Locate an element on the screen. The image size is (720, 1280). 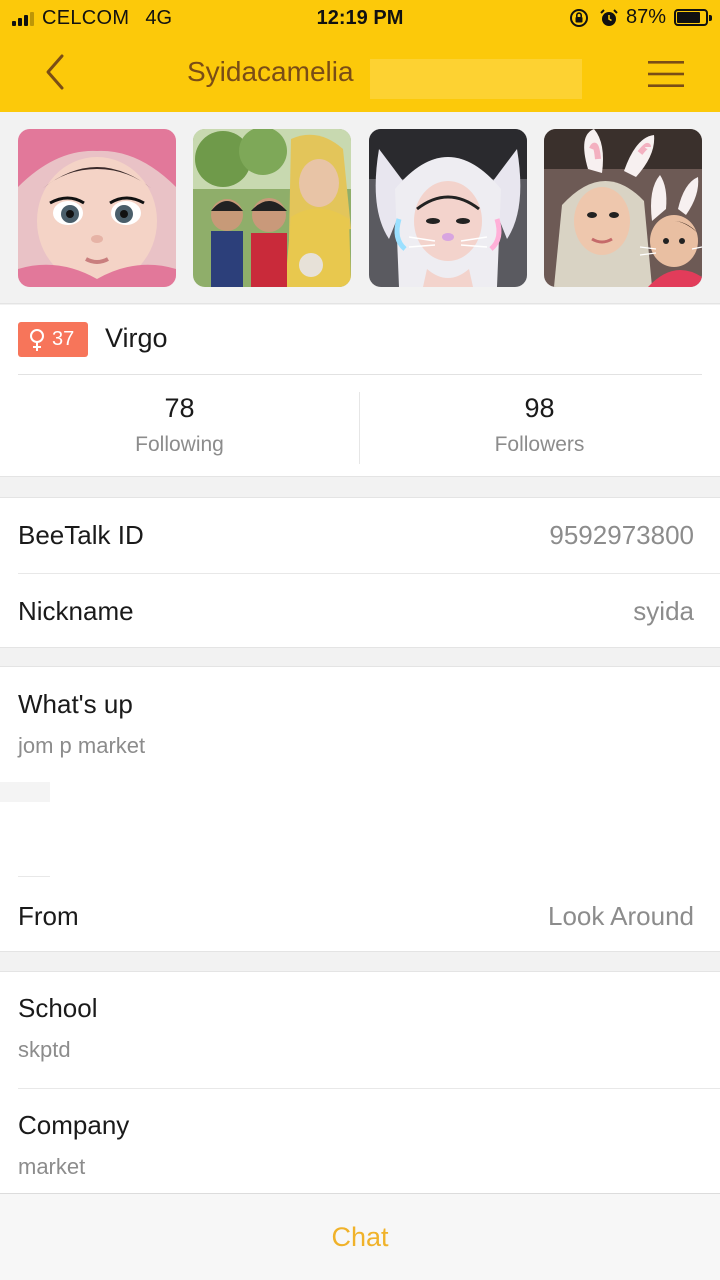
back-button is located at coordinates (54, 72).